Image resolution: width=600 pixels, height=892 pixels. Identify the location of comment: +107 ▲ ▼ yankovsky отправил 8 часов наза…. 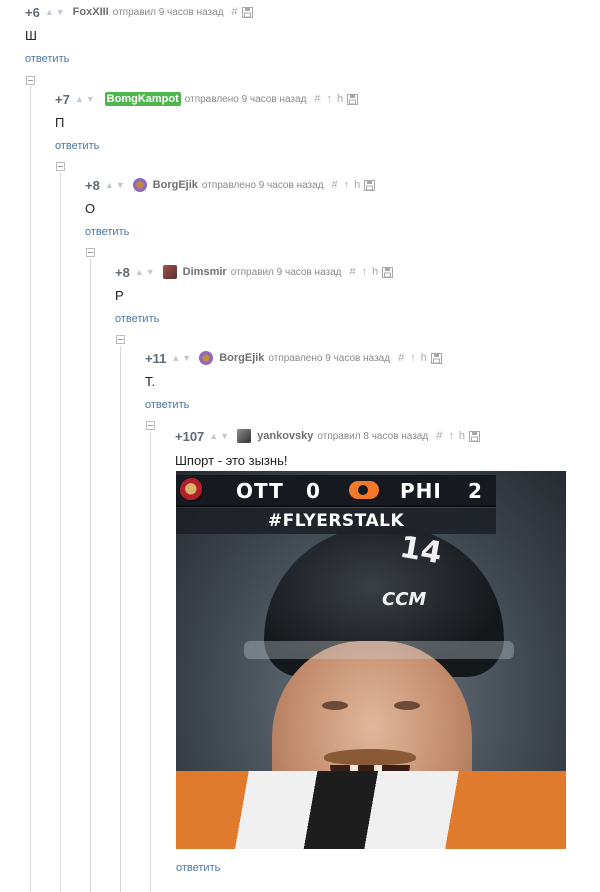
(327, 448).